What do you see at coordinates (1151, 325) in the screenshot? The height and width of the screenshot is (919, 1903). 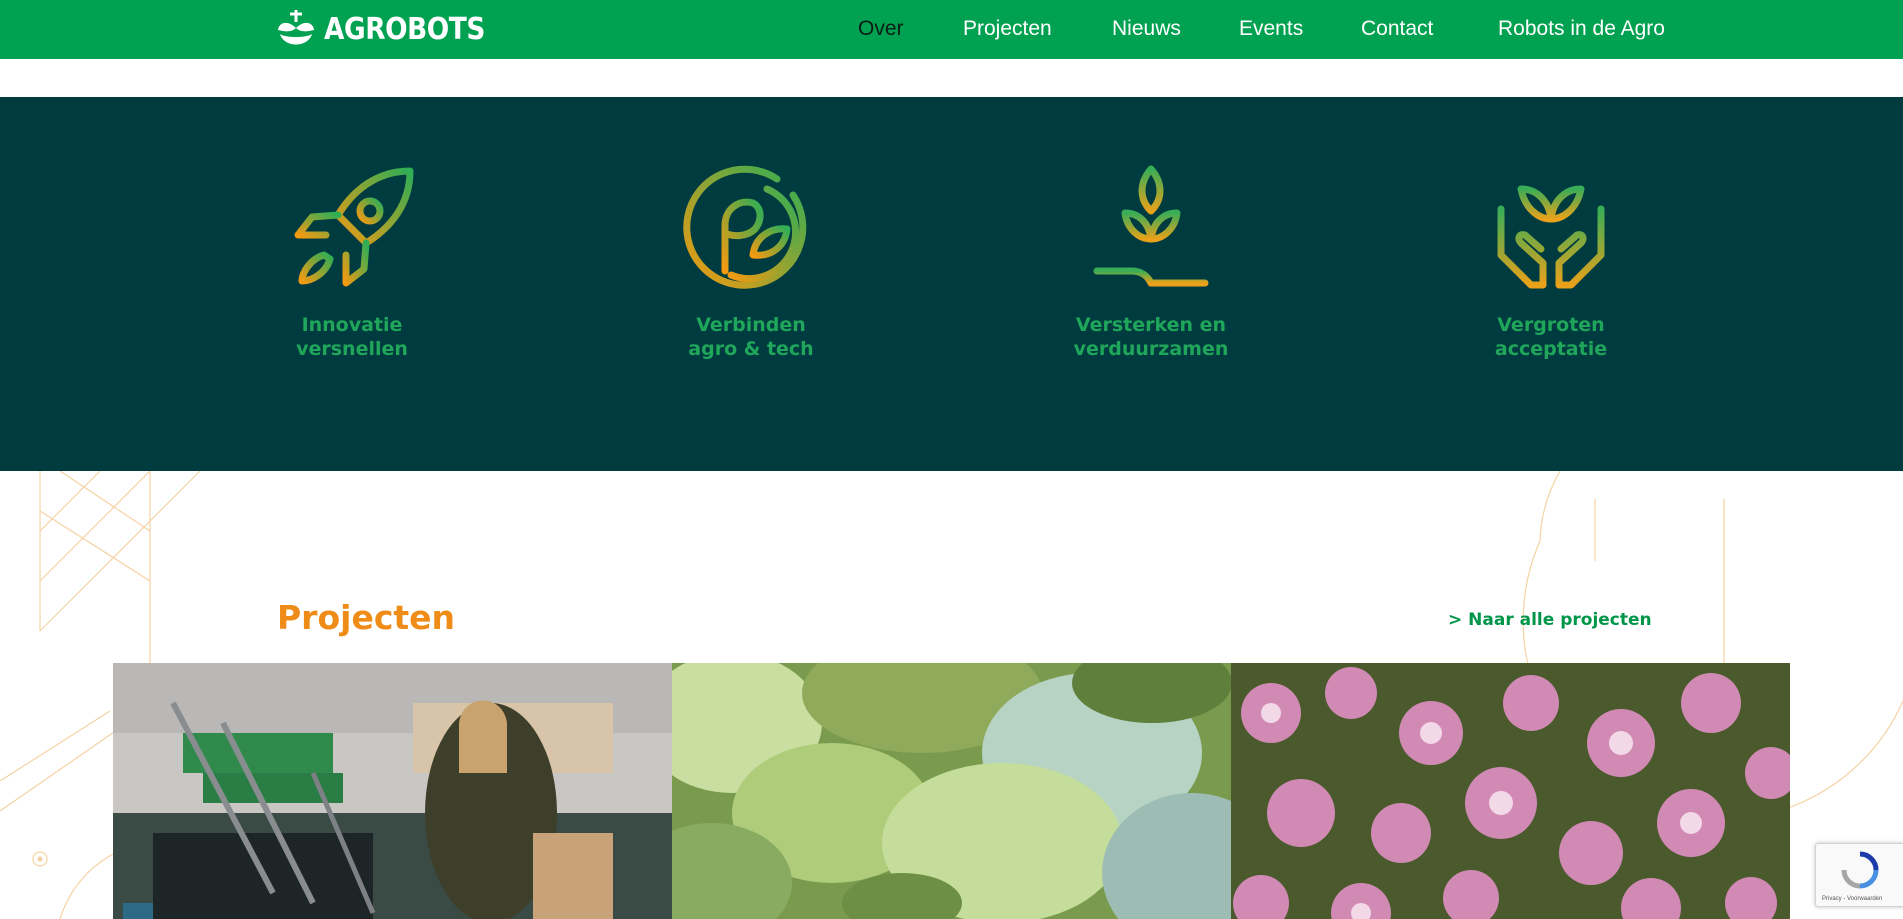 I see `feature-label-line1: Versterken en` at bounding box center [1151, 325].